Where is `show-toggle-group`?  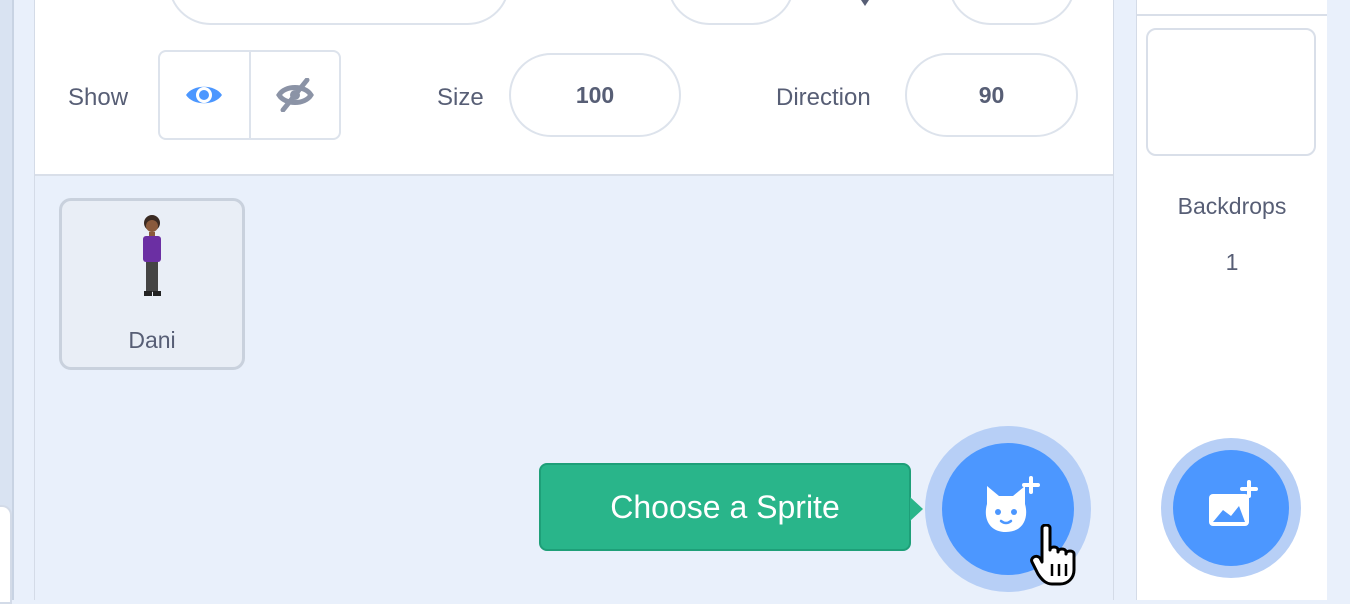
show-toggle-group is located at coordinates (249, 95).